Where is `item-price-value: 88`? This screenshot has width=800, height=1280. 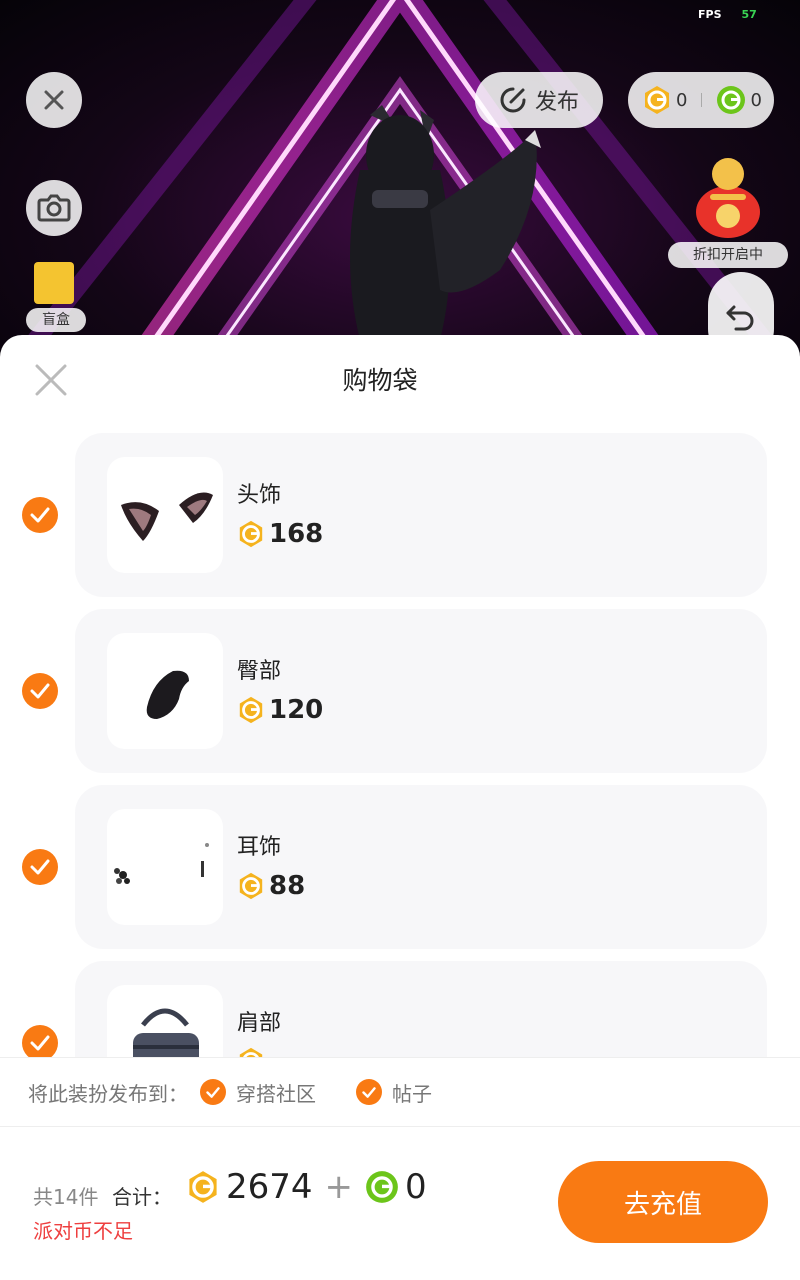
item-price-value: 88 is located at coordinates (287, 886).